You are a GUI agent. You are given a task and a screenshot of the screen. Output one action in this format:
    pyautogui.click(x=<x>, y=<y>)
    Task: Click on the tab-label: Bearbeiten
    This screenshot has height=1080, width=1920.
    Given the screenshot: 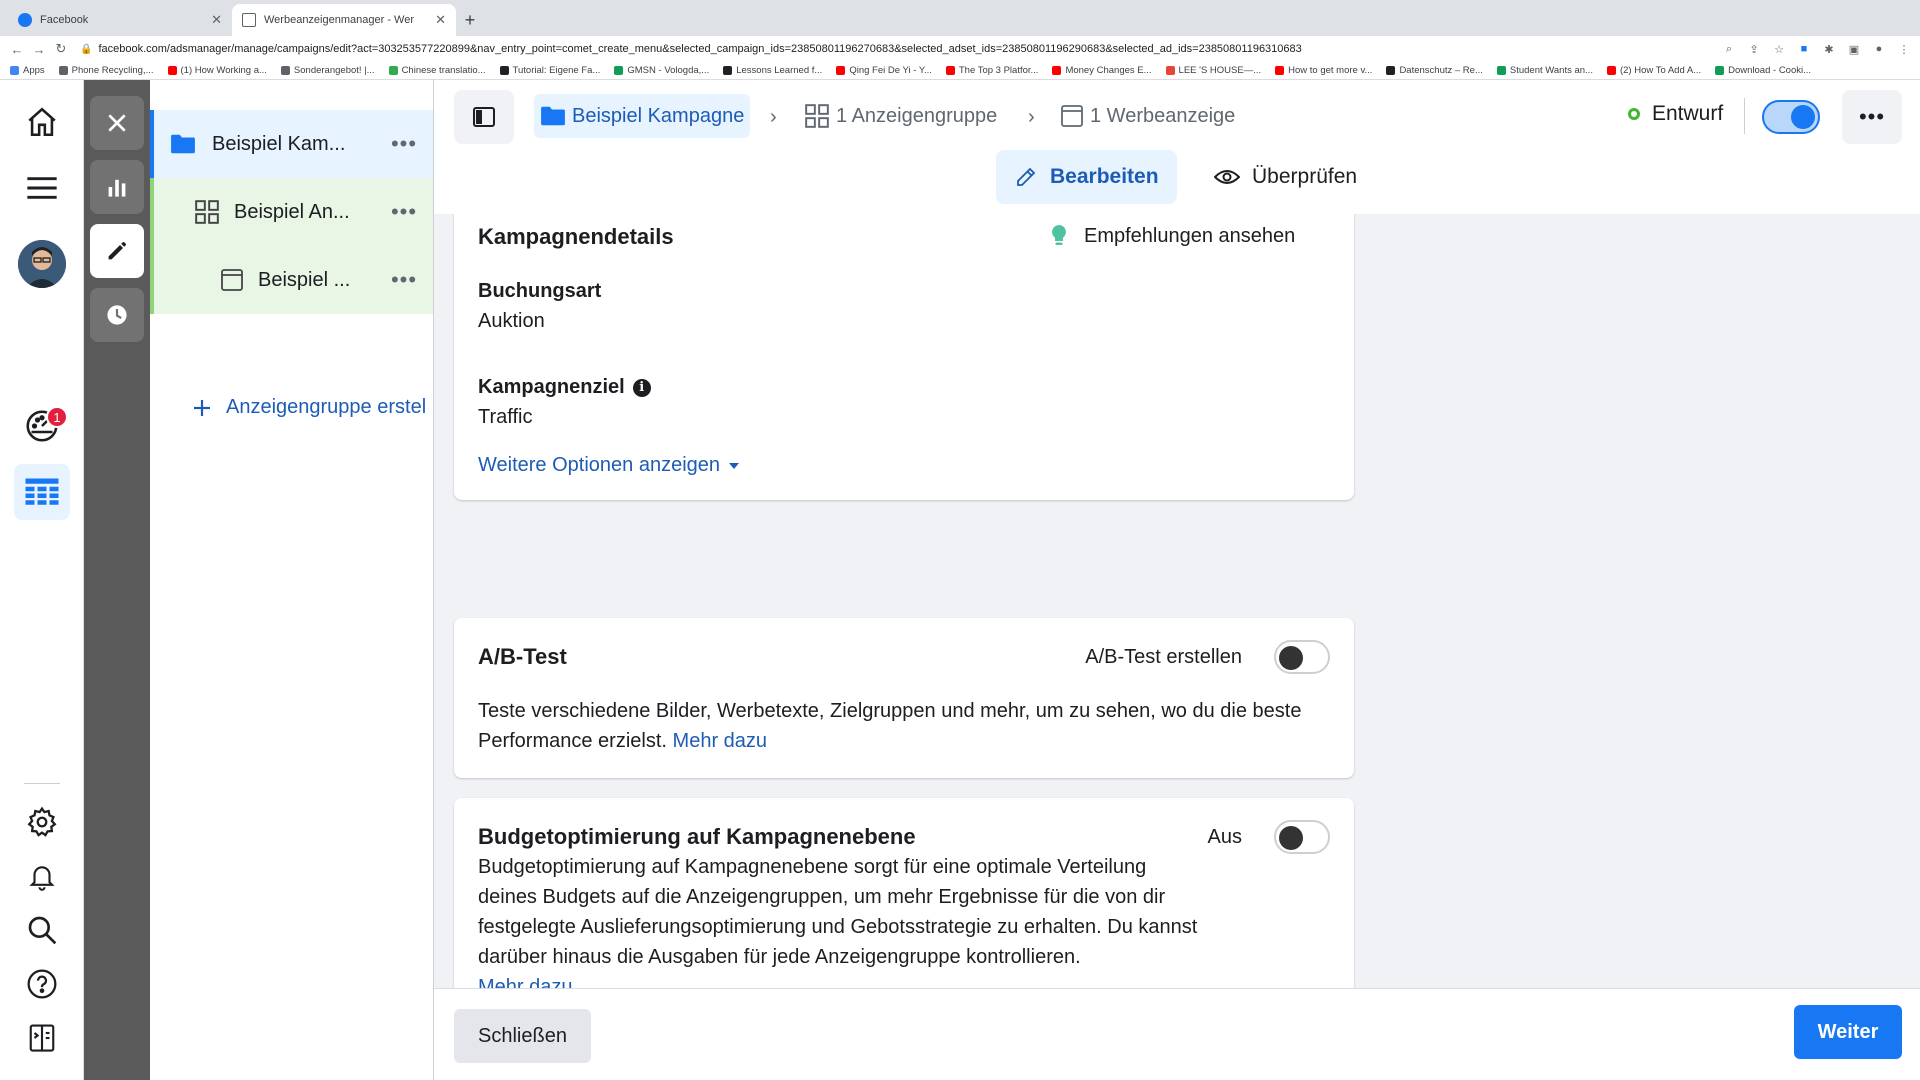 What is the action you would take?
    pyautogui.click(x=1104, y=176)
    